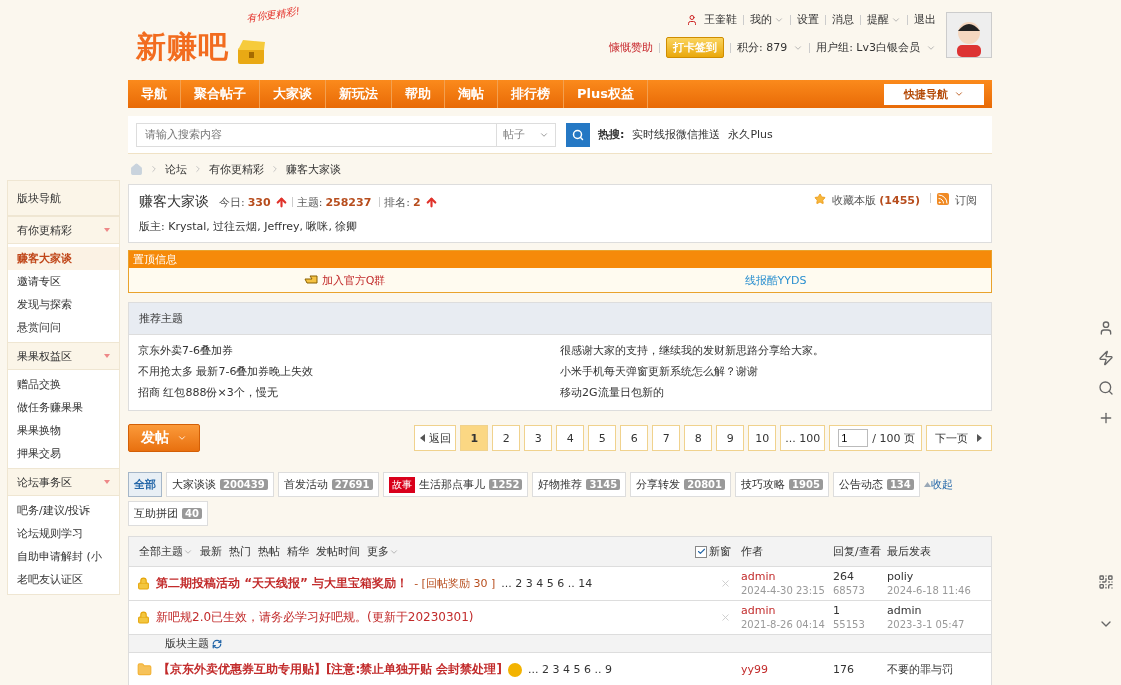  Describe the element at coordinates (853, 438) in the screenshot. I see `page-input: 1` at that location.